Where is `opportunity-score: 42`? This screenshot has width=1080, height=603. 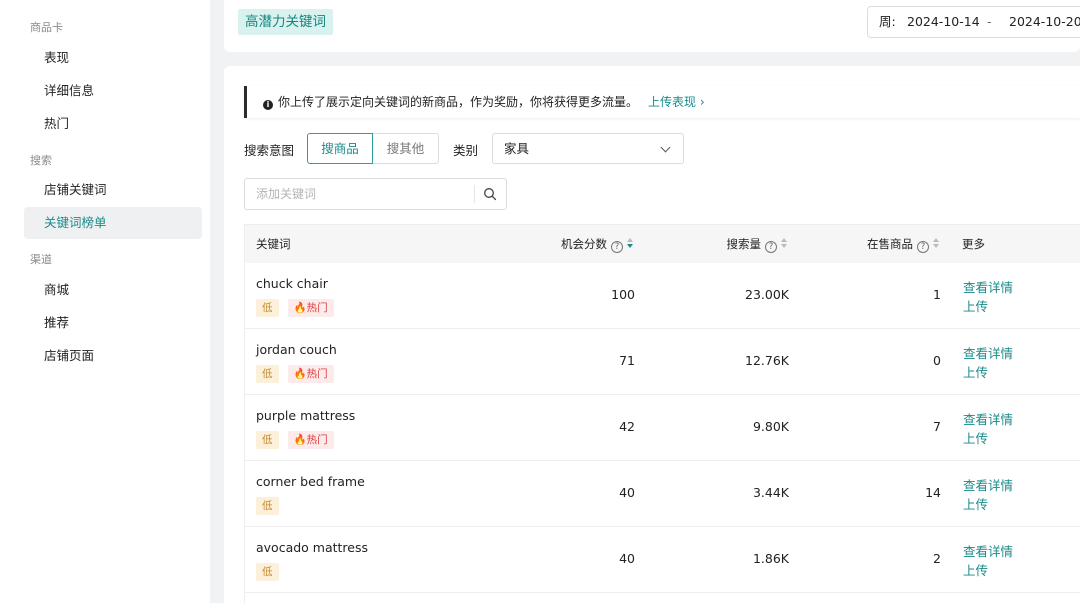 opportunity-score: 42 is located at coordinates (627, 426).